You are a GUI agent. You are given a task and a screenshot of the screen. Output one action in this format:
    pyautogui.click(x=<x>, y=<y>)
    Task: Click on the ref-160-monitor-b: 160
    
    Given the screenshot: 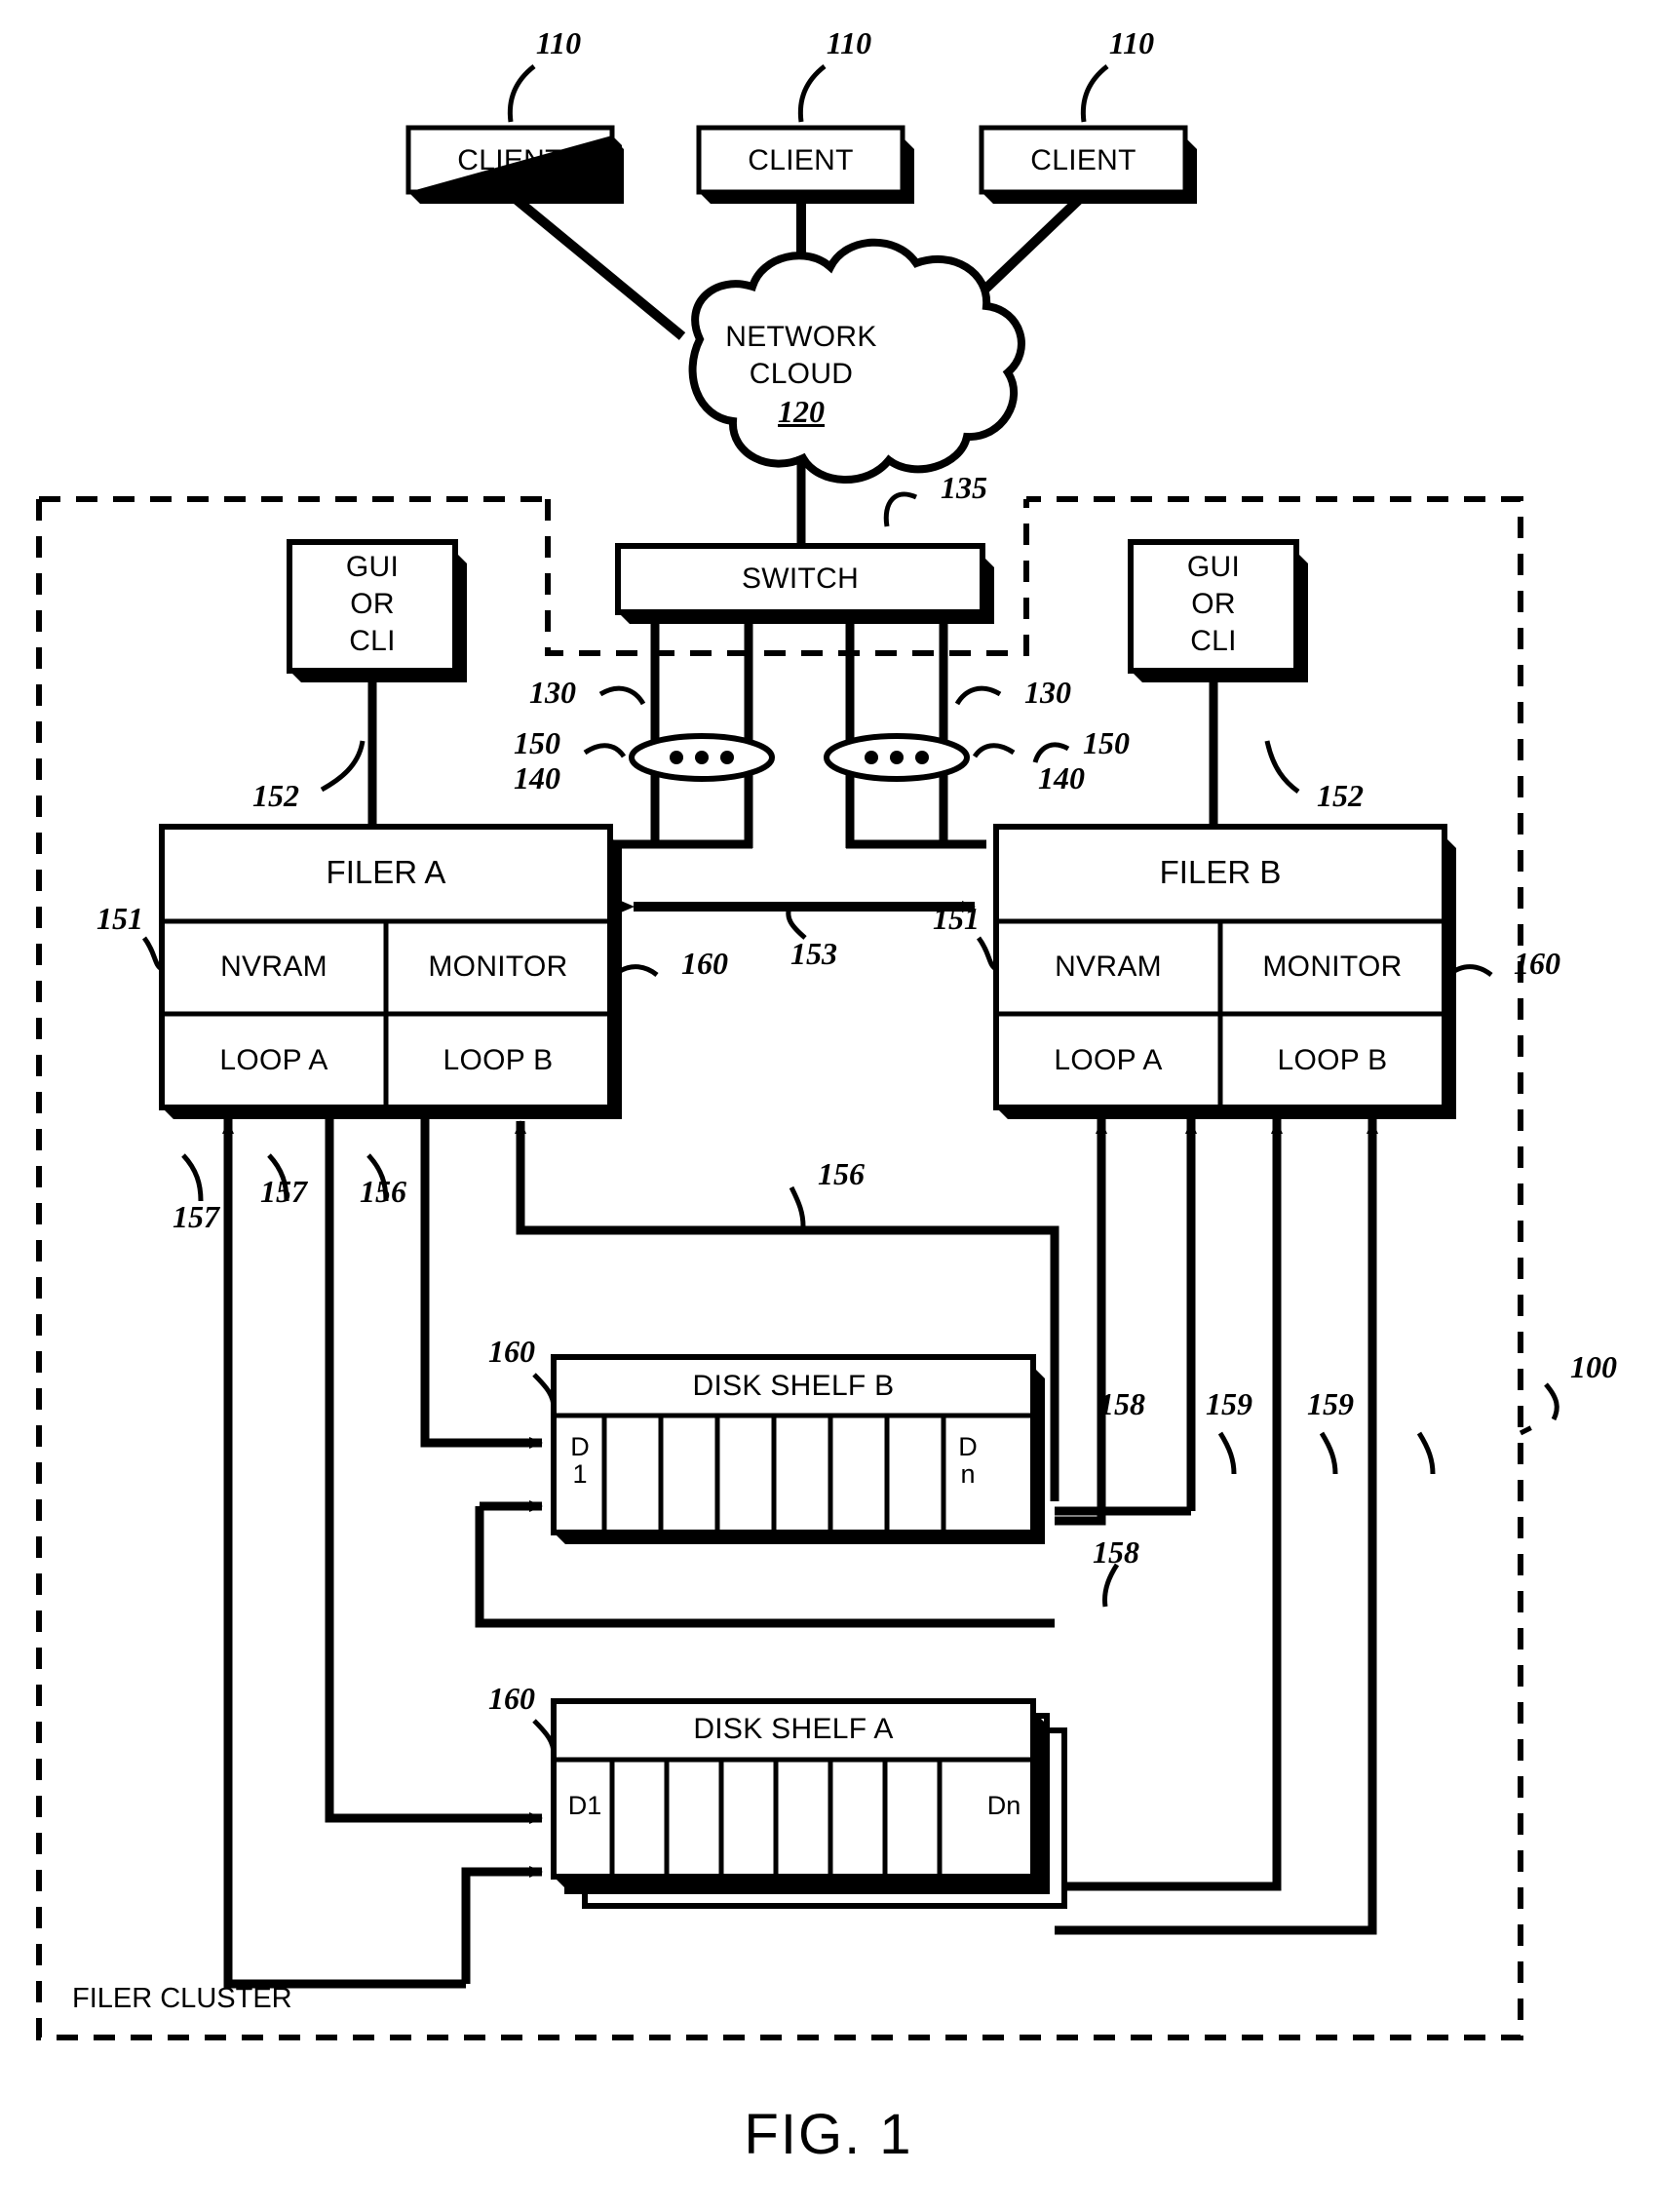 What is the action you would take?
    pyautogui.click(x=1537, y=963)
    